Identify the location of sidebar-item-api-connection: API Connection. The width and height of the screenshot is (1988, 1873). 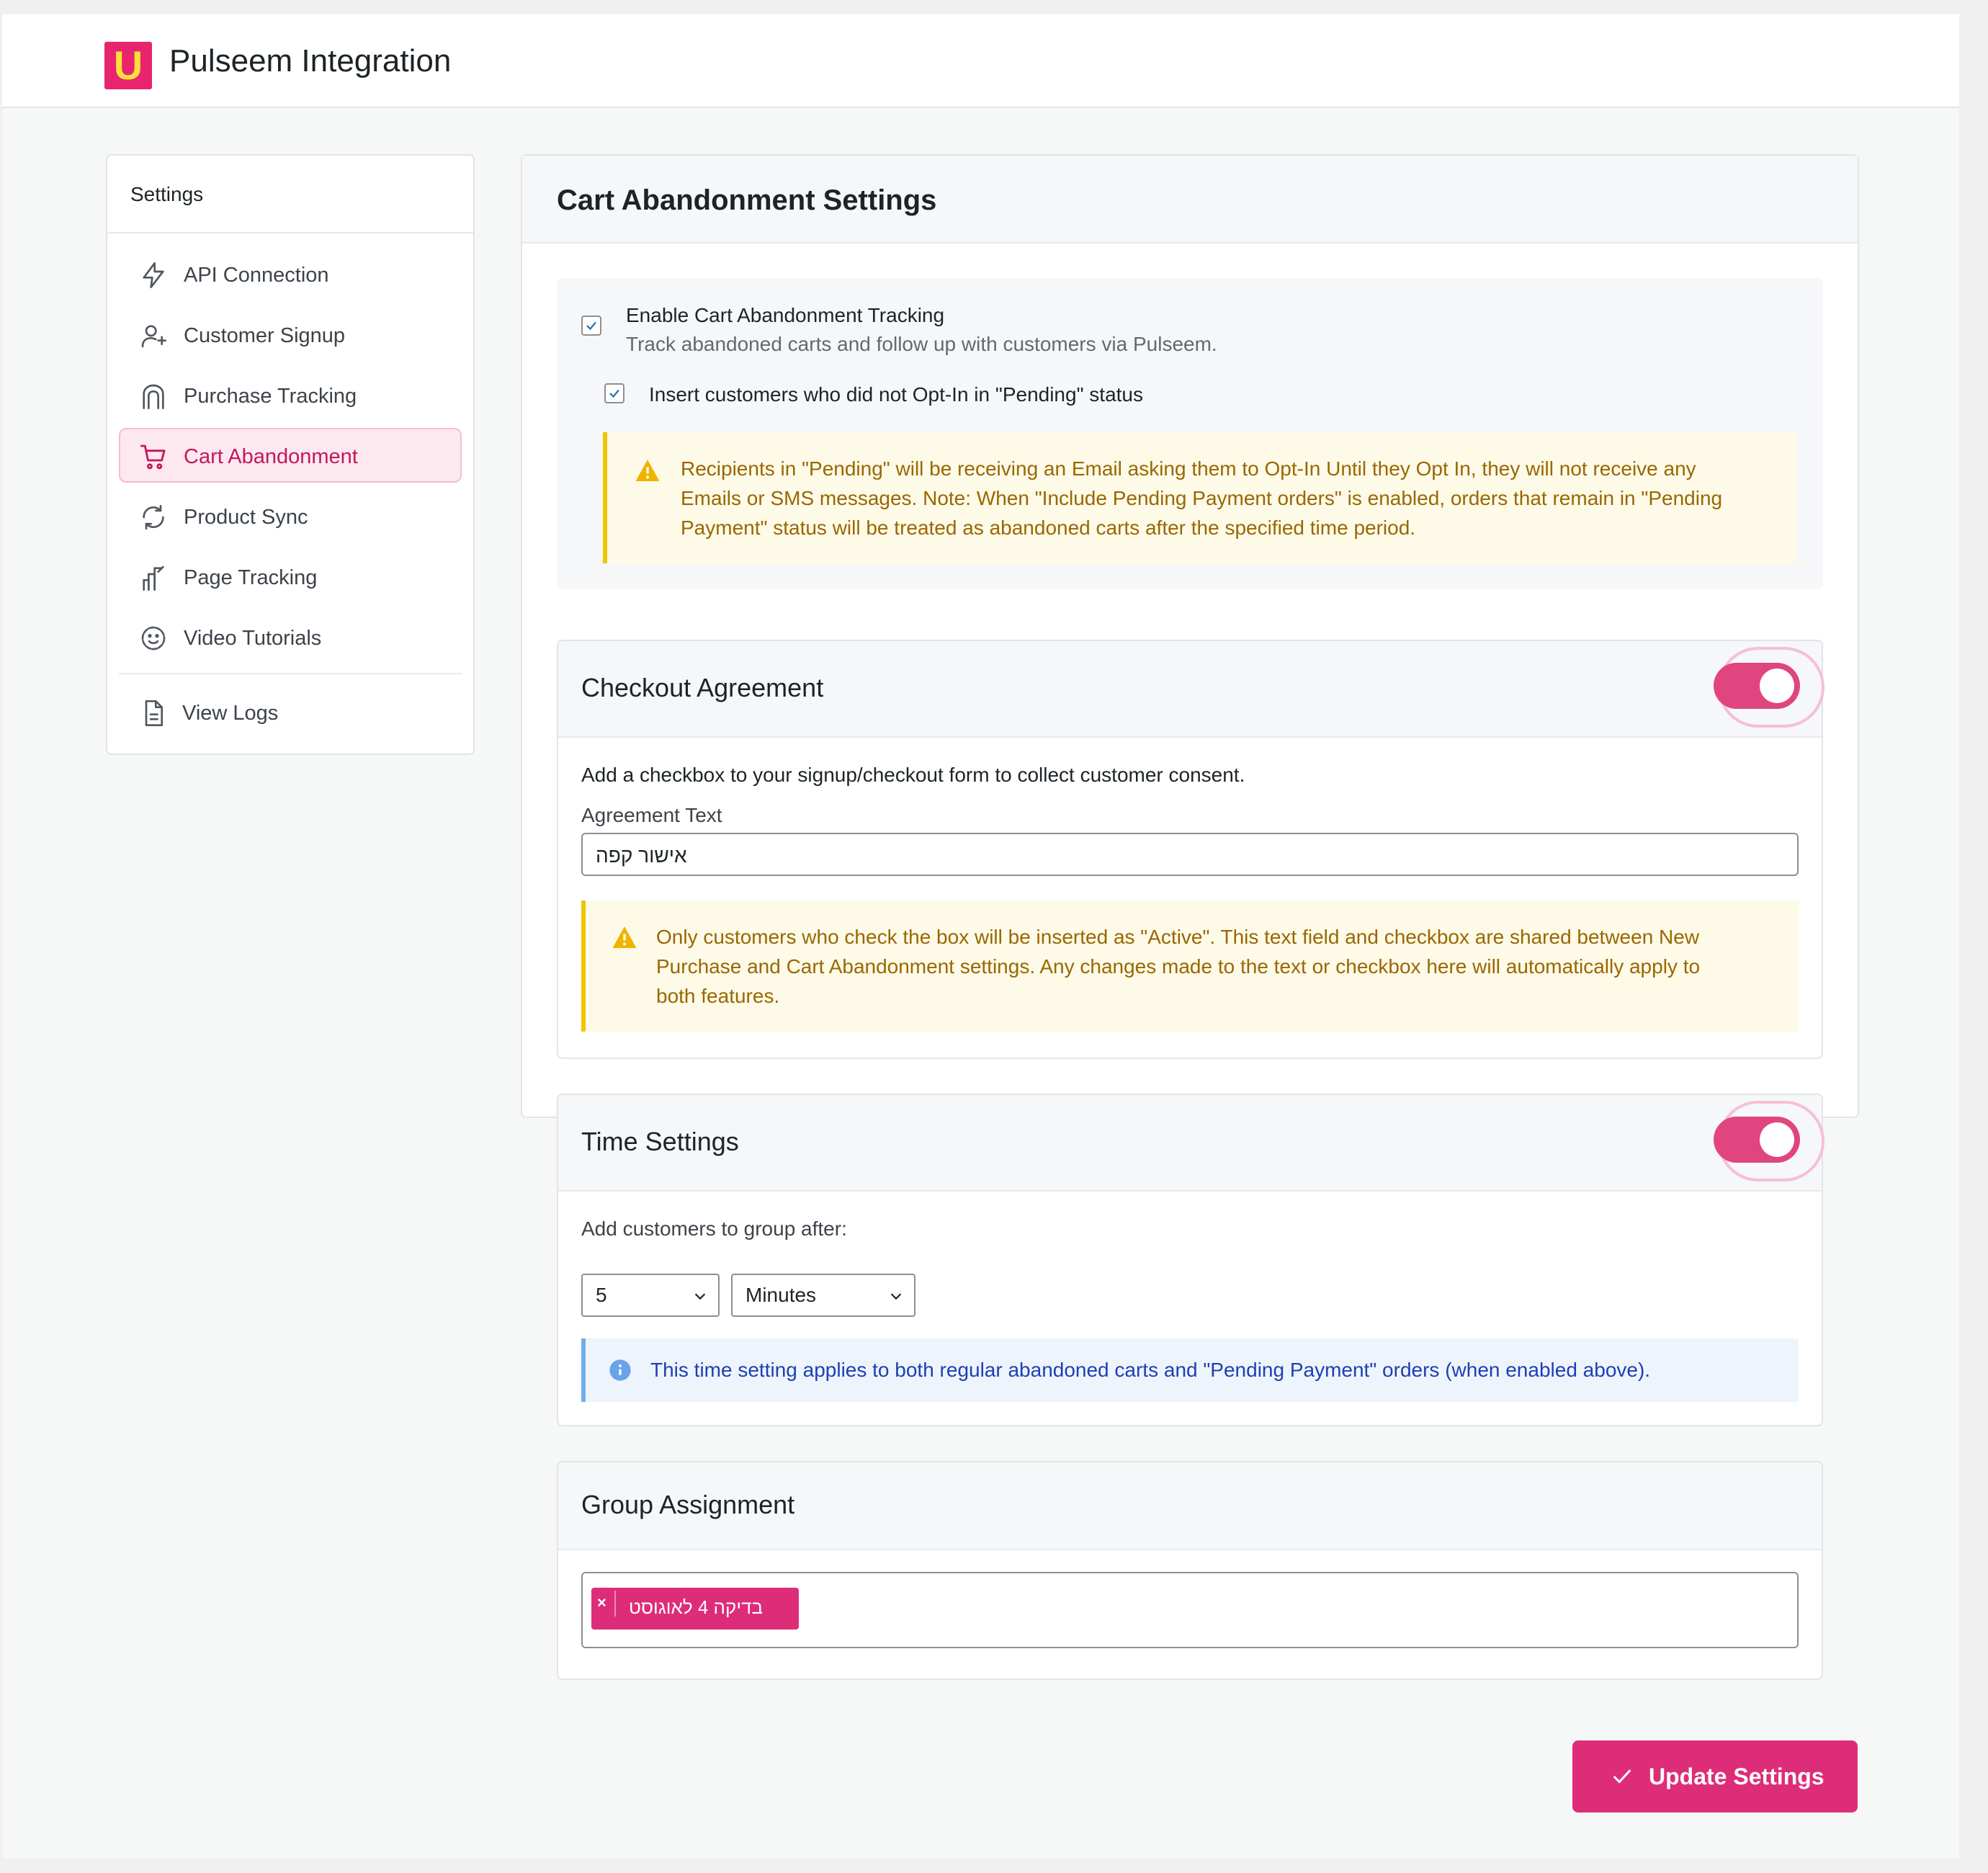
(290, 273).